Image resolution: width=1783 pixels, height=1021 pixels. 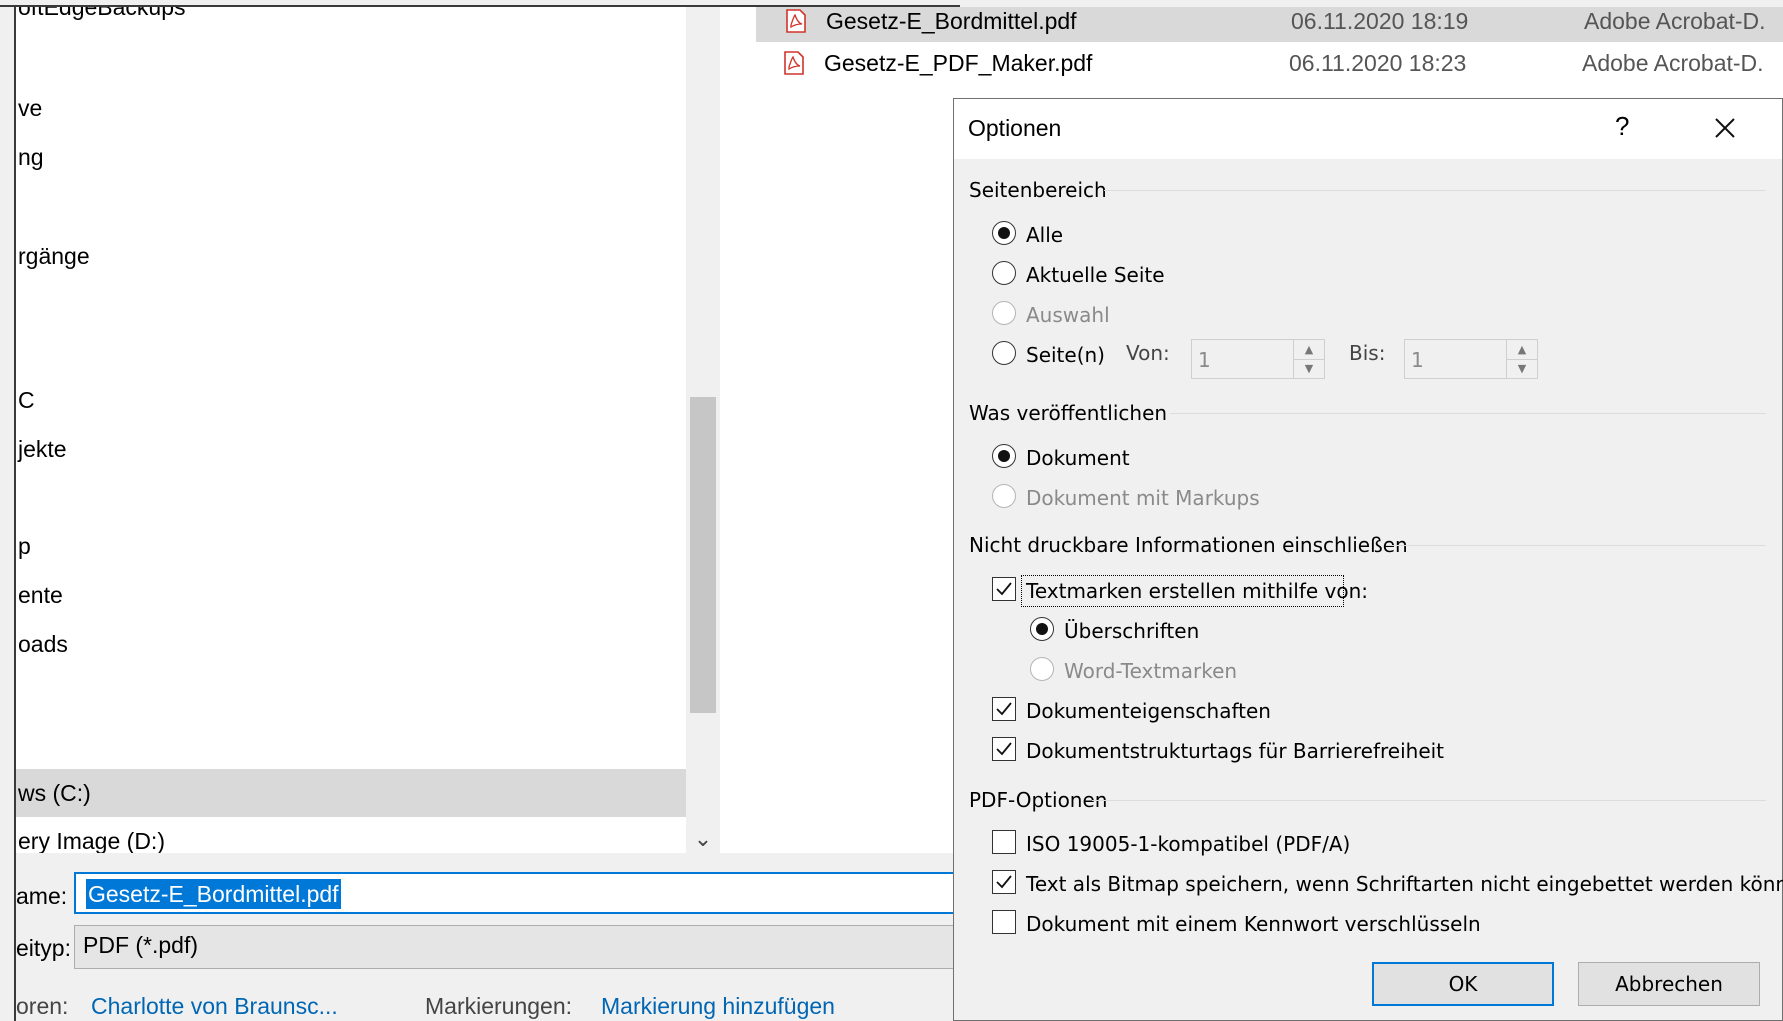 I want to click on checkbox-iso-pdfa-label: ISO 19005-1-kompatibel (PDF/A), so click(x=1188, y=844).